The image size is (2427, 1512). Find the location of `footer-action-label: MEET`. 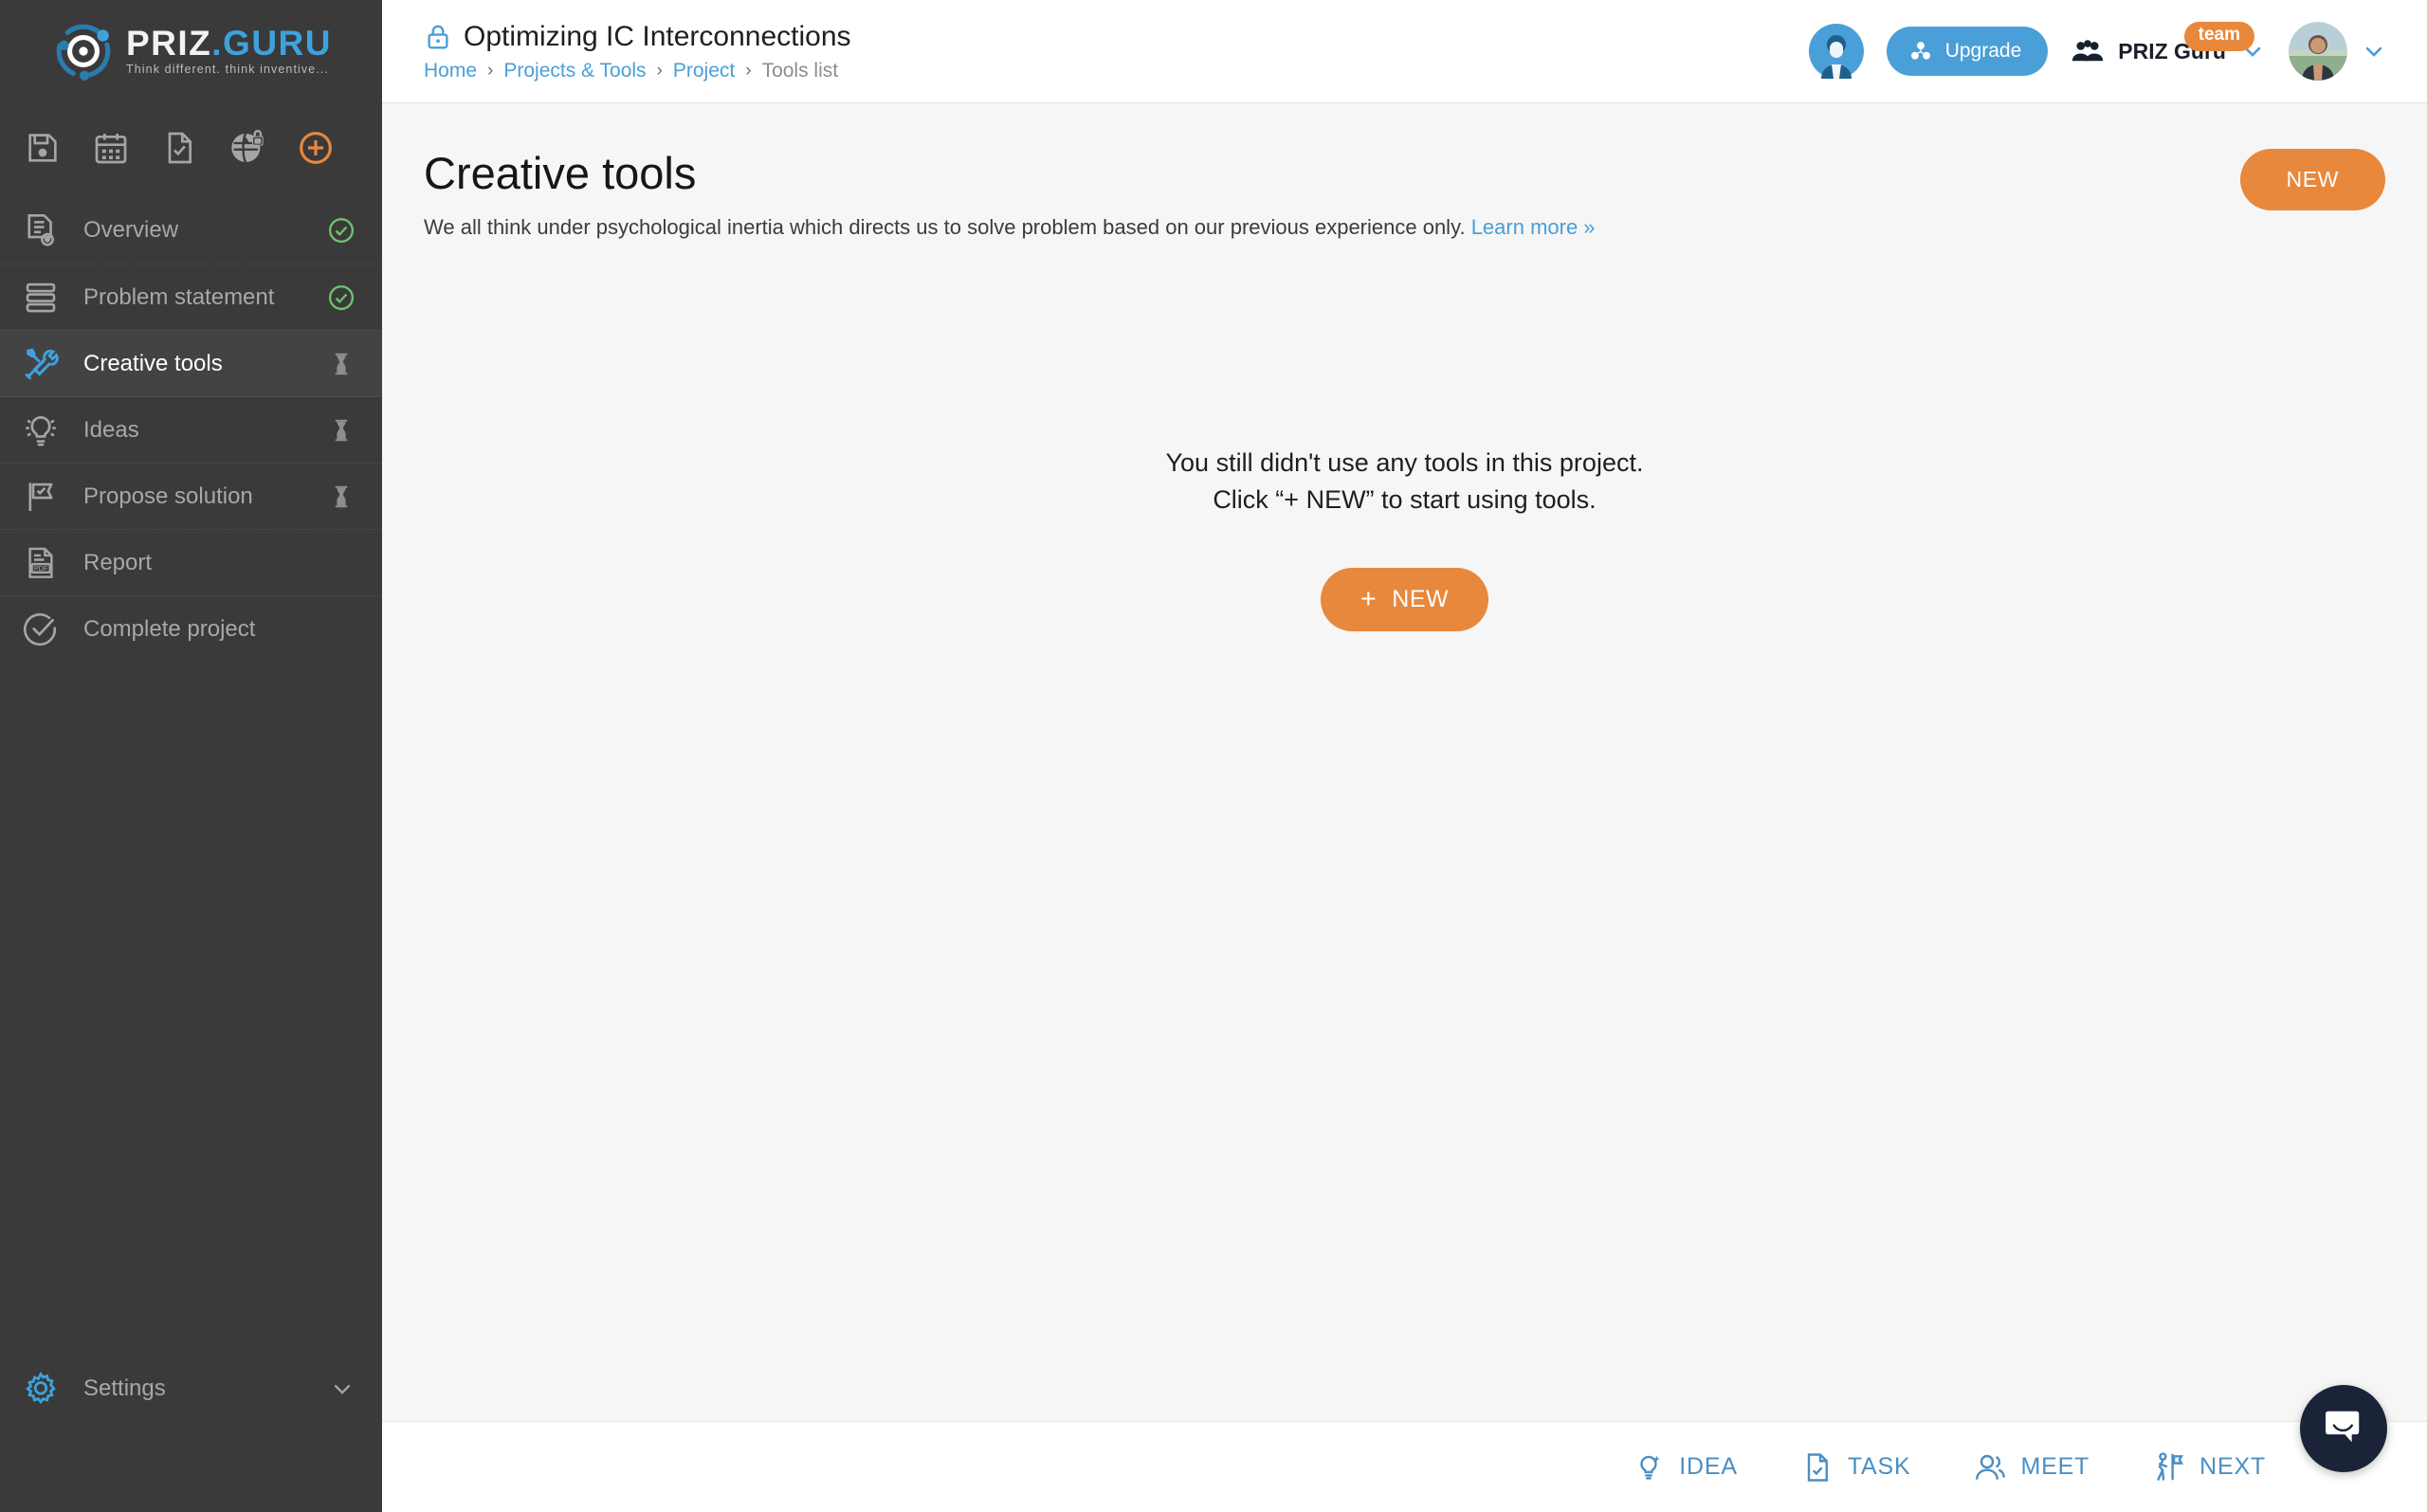

footer-action-label: MEET is located at coordinates (2055, 1467).